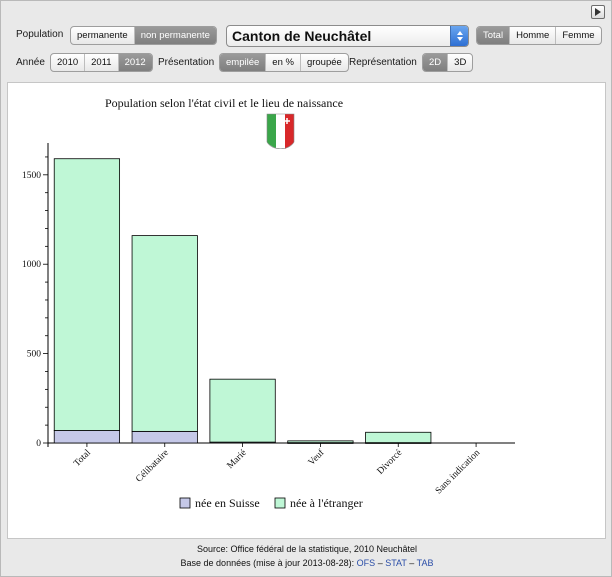 This screenshot has height=577, width=612. I want to click on population-selector: permanente non permanente, so click(143, 35).